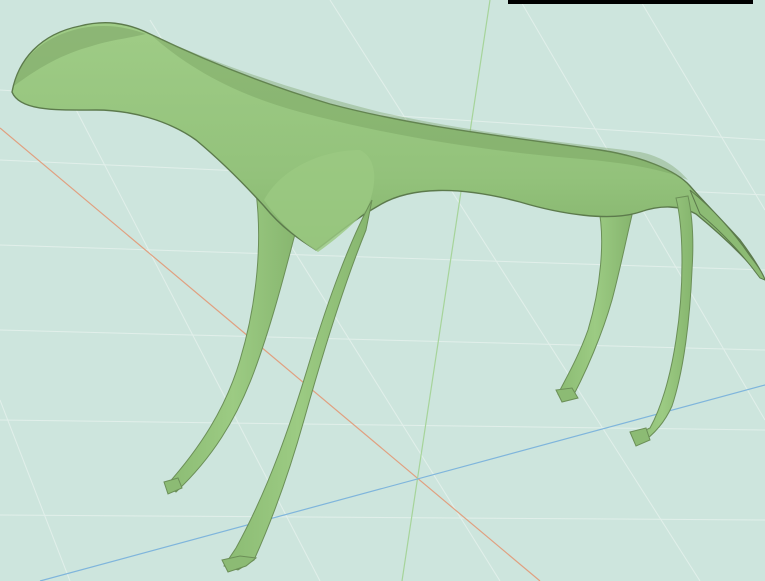 The image size is (765, 581). I want to click on rear-far-leg, so click(595, 301).